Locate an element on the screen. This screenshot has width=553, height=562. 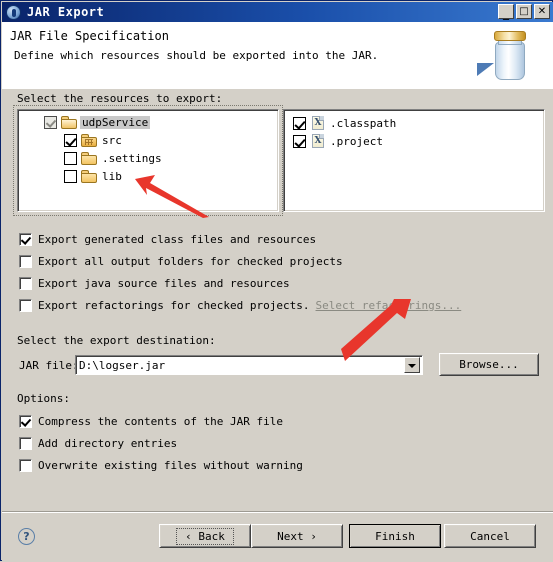
tree-label-src: src is located at coordinates (112, 140).